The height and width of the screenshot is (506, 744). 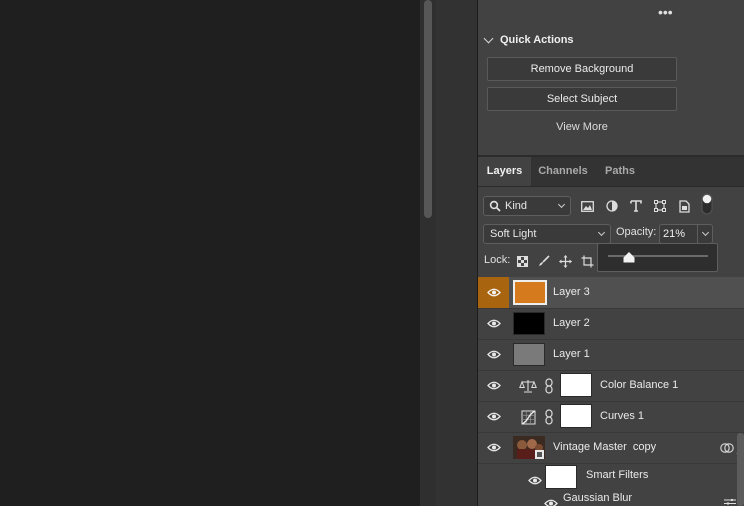 I want to click on smart-object-thumbnail, so click(x=529, y=447).